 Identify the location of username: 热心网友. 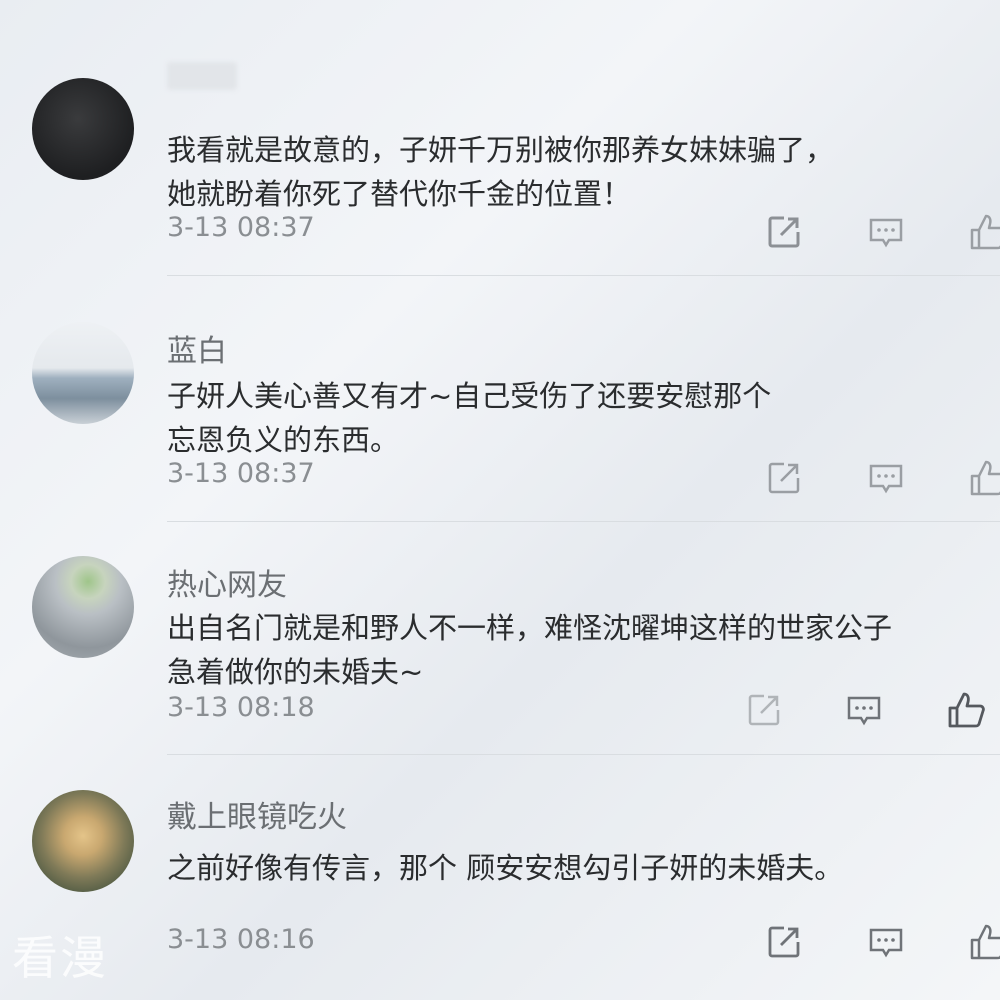
(227, 582).